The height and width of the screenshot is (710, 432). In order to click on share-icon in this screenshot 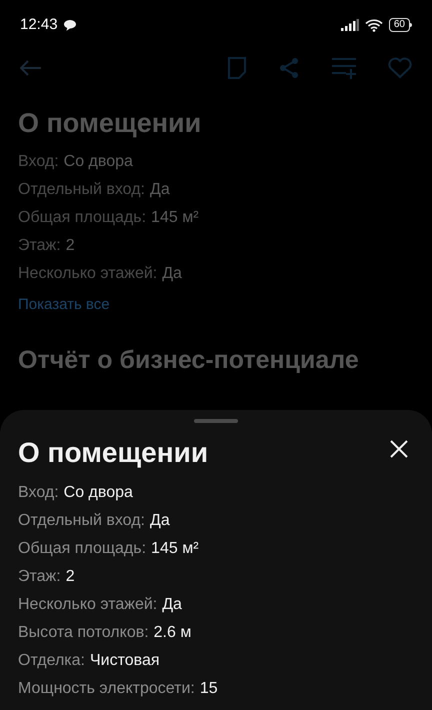, I will do `click(289, 68)`.